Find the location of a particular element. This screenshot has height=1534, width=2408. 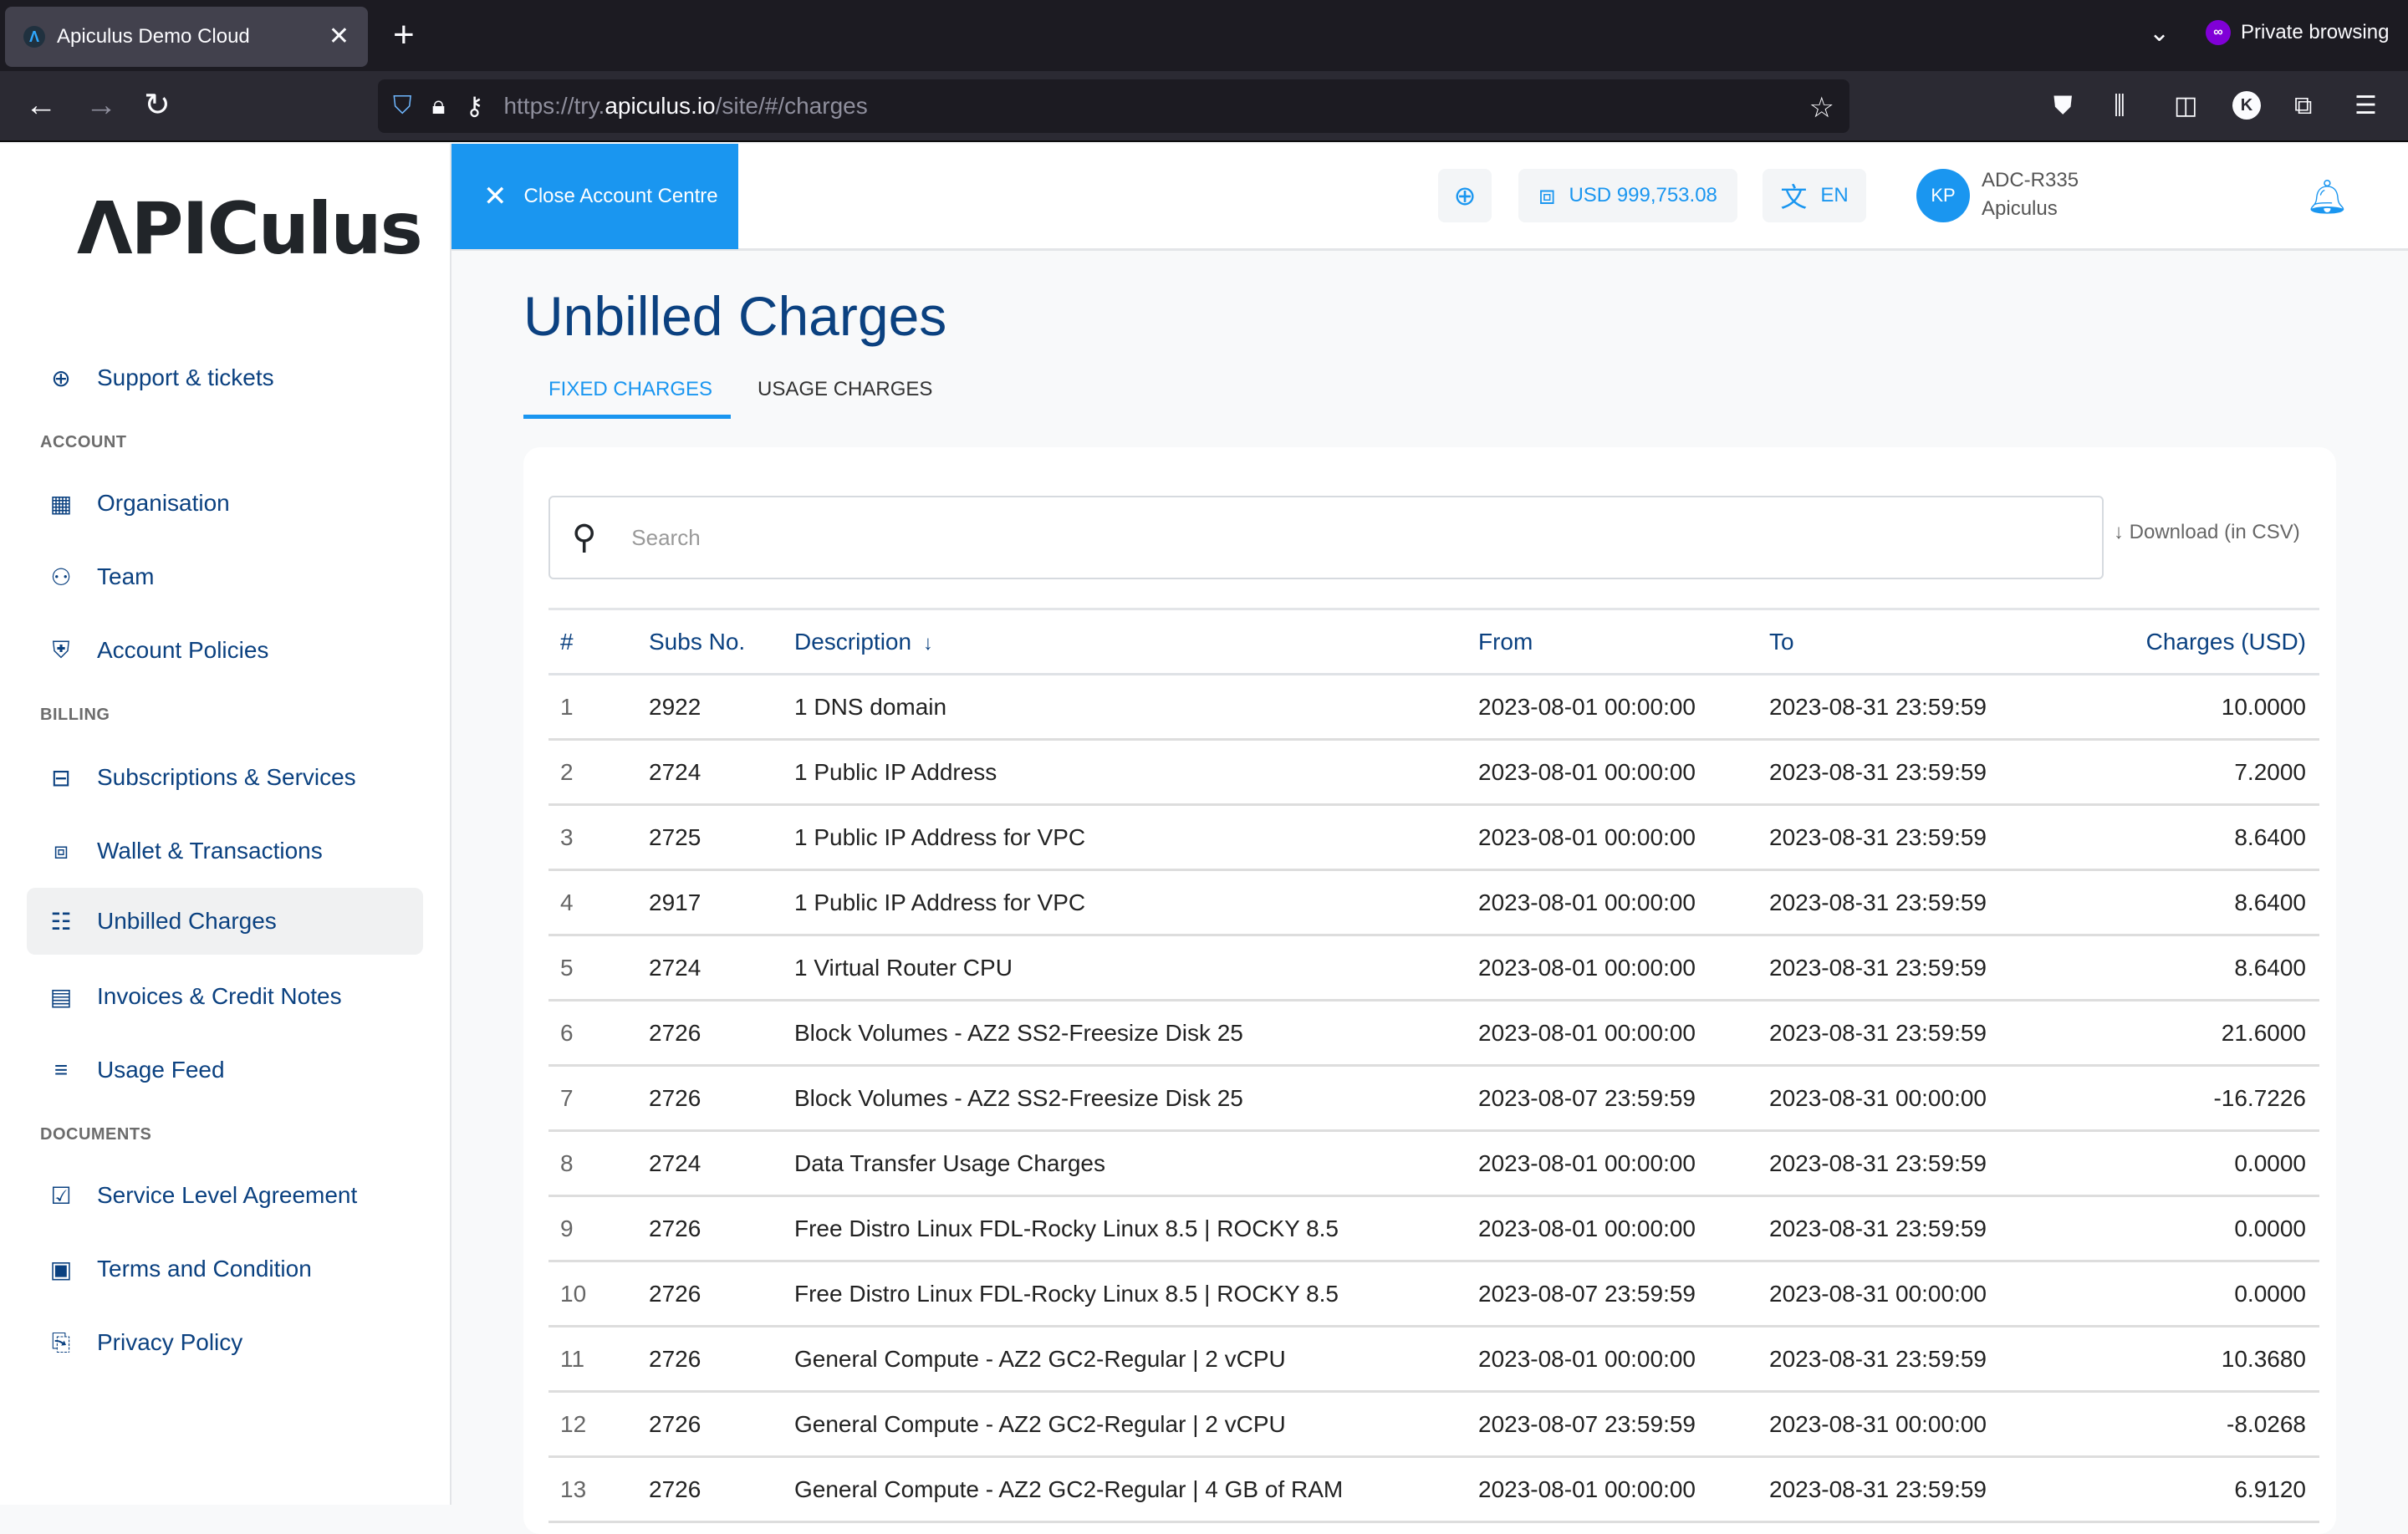

row-charge: 21.6000 is located at coordinates (2212, 1033).